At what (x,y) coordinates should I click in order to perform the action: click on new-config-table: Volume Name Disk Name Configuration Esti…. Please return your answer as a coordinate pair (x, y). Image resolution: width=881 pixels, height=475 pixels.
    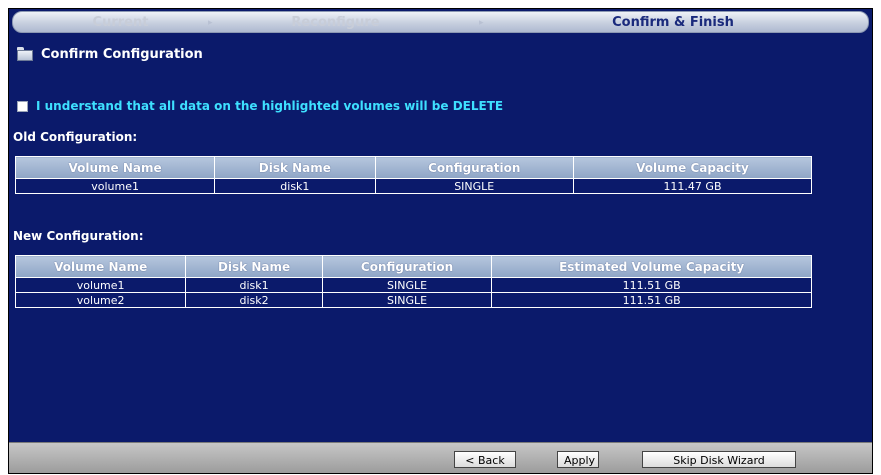
    Looking at the image, I should click on (413, 281).